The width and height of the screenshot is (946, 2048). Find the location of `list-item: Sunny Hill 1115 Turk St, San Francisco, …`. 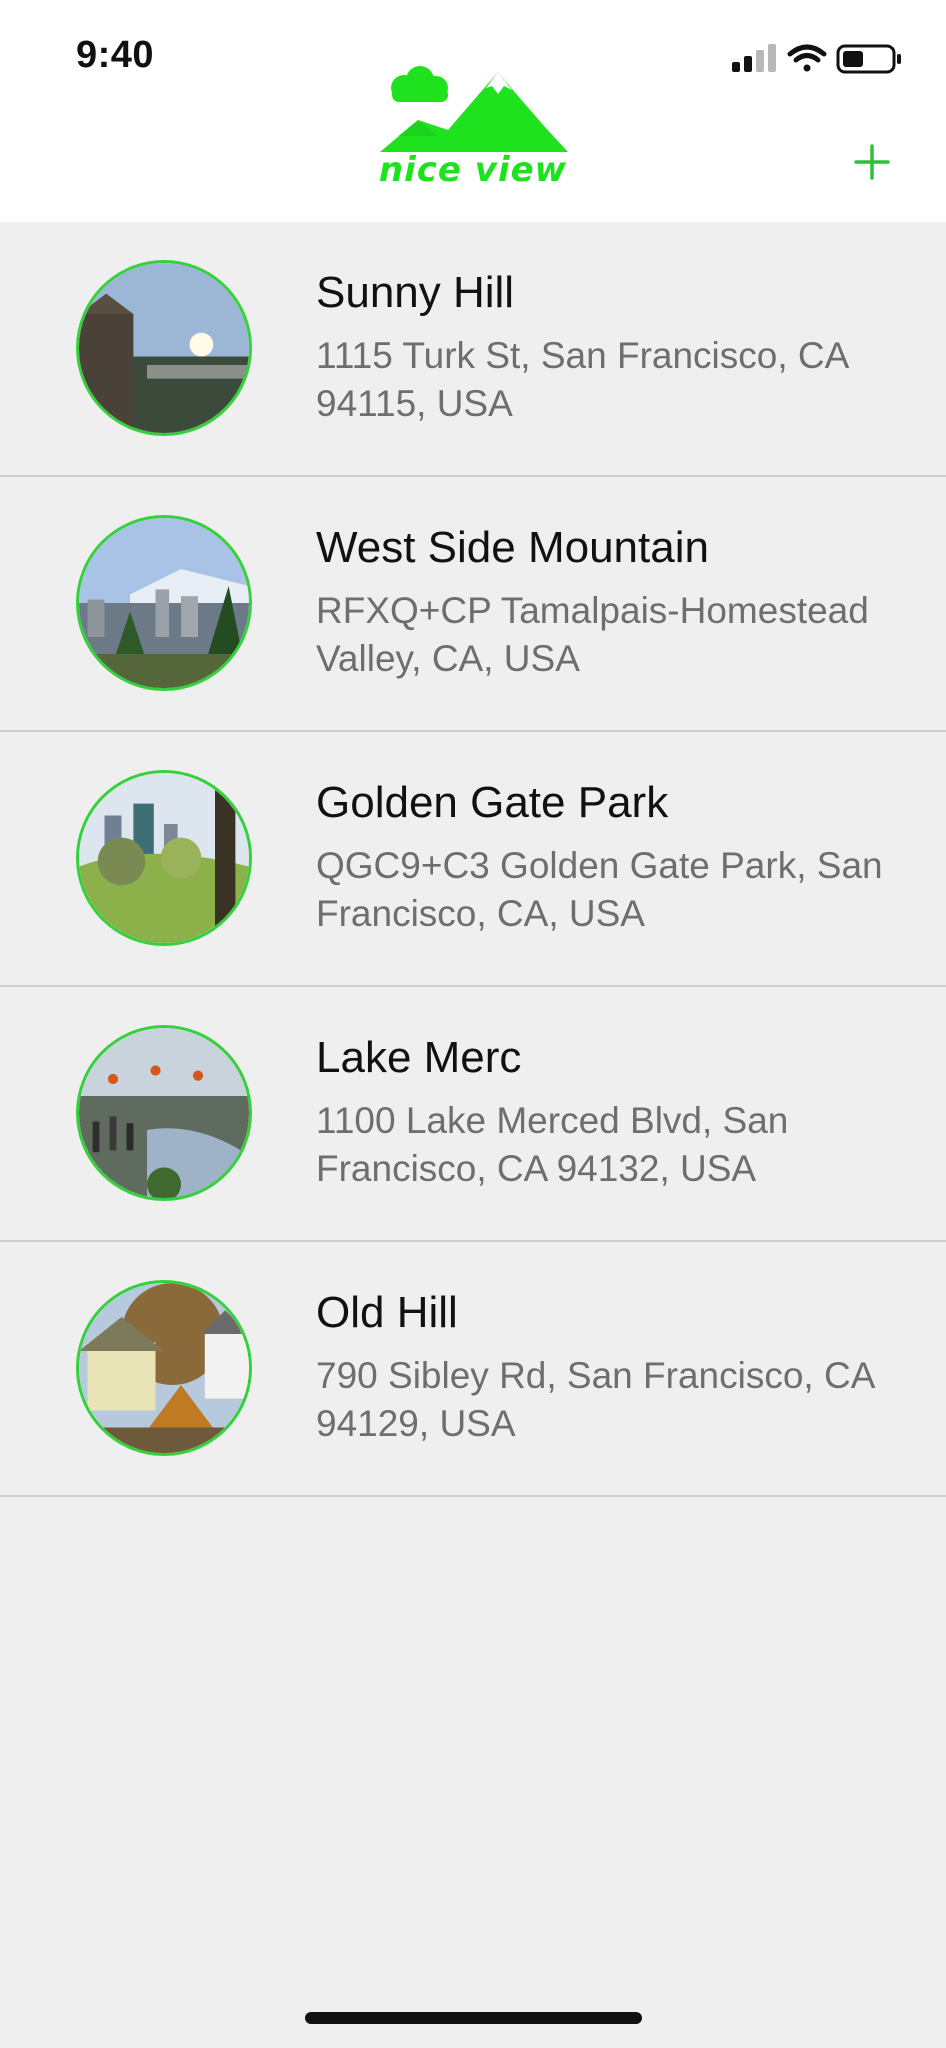

list-item: Sunny Hill 1115 Turk St, San Francisco, … is located at coordinates (473, 349).